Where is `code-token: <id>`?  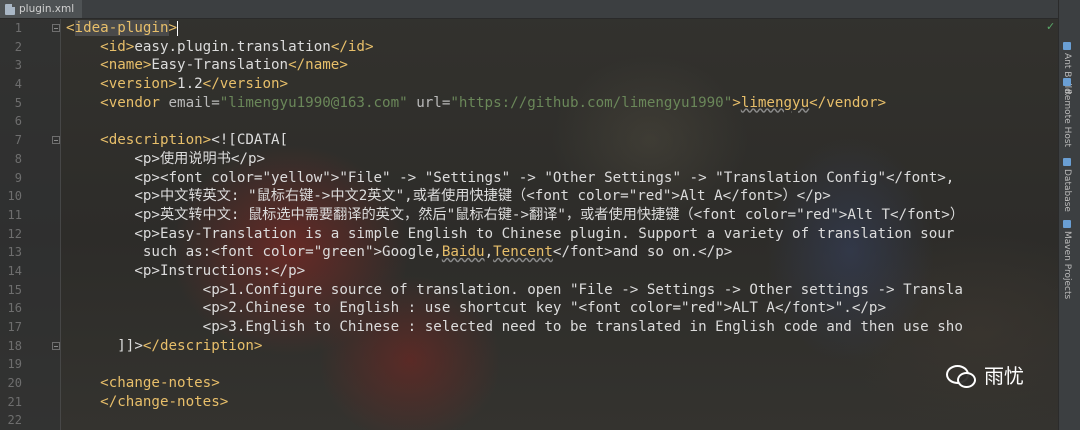
code-token: <id> is located at coordinates (100, 46).